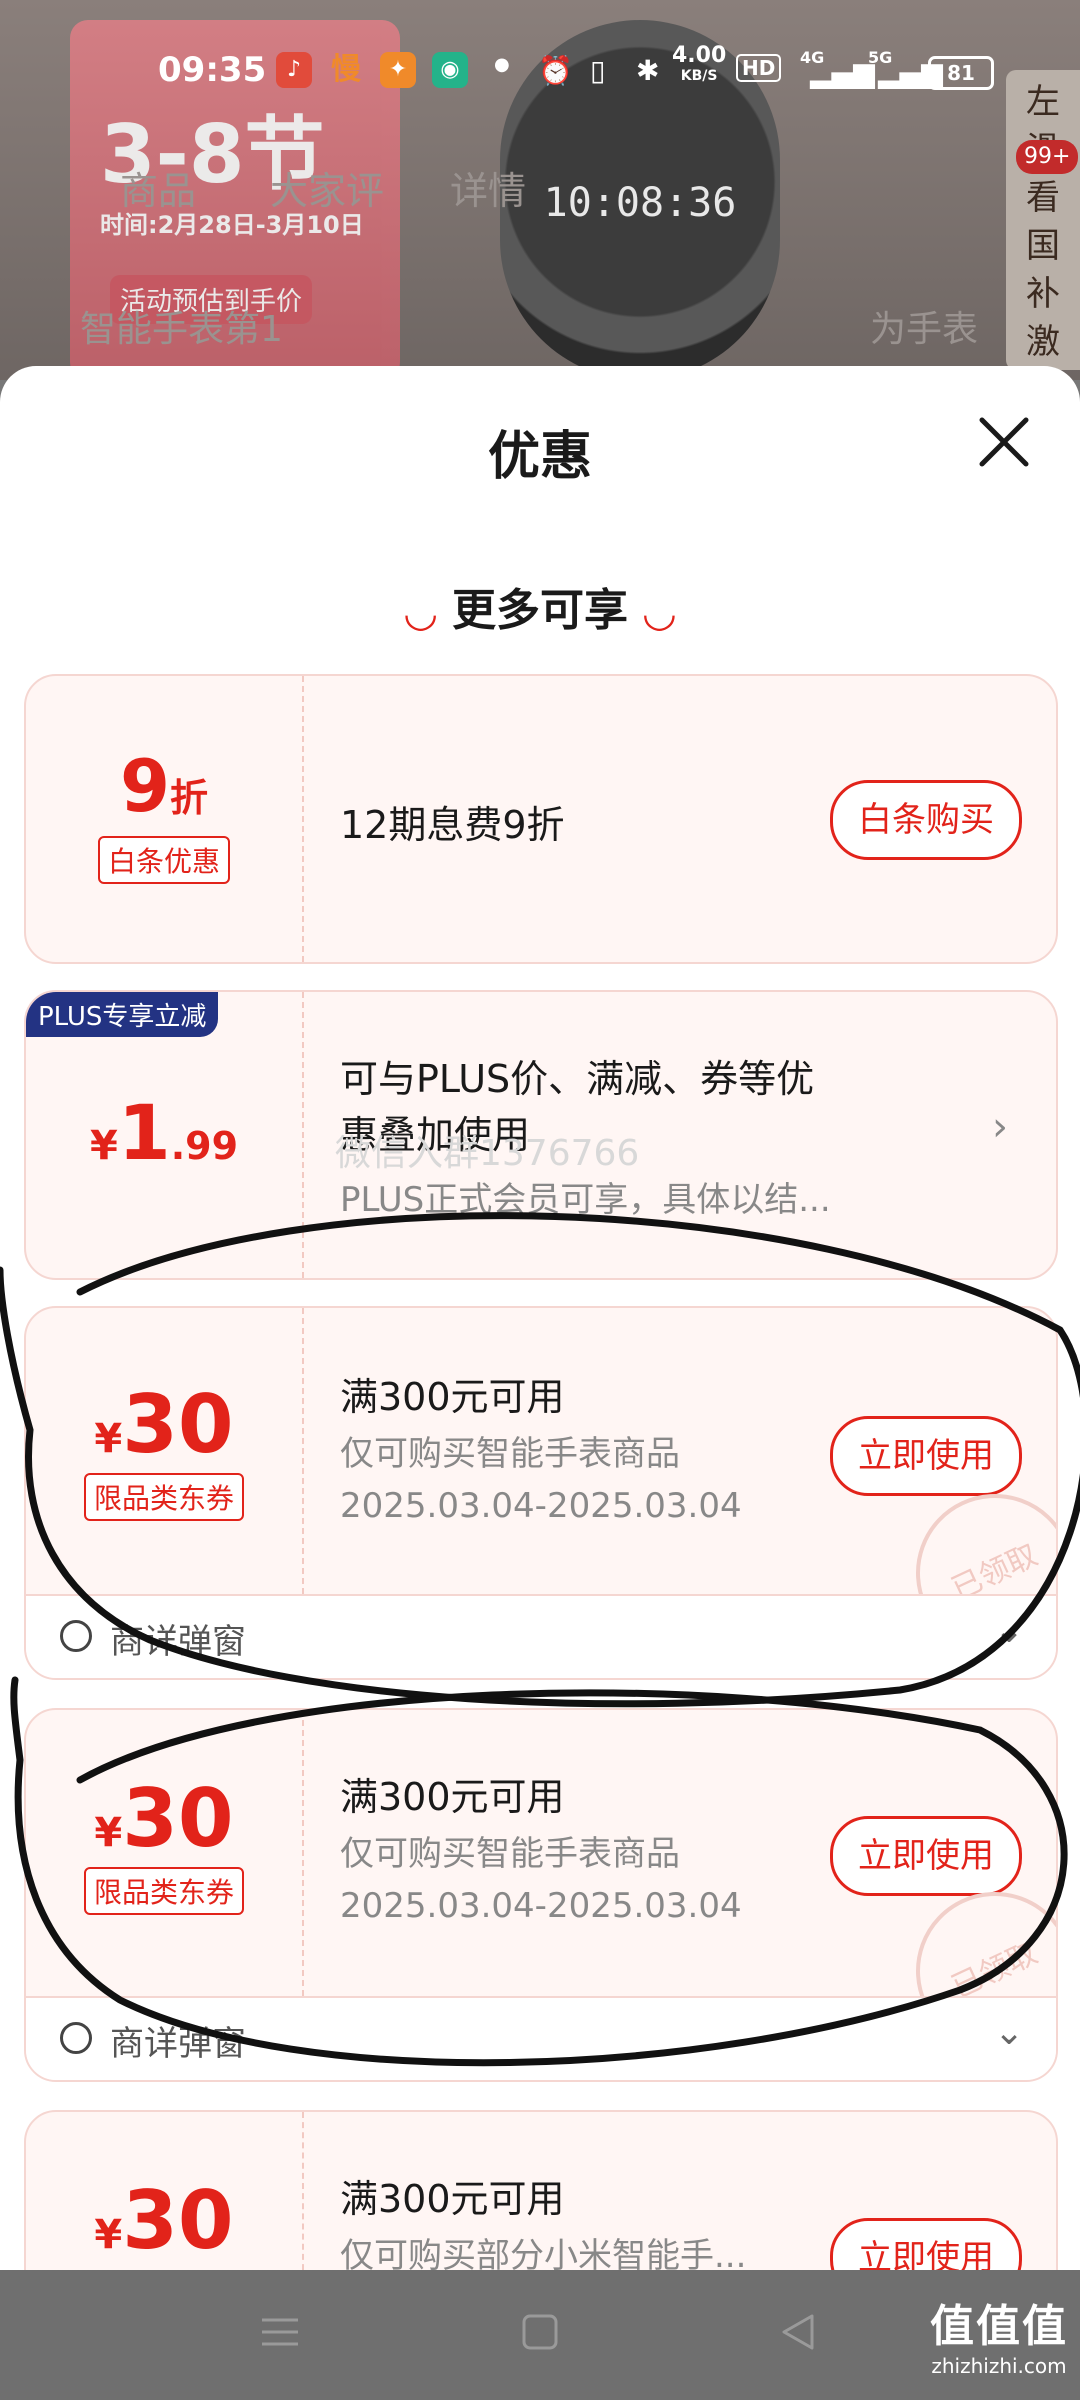  Describe the element at coordinates (181, 329) in the screenshot. I see `background-search-text: 智能手表第1` at that location.